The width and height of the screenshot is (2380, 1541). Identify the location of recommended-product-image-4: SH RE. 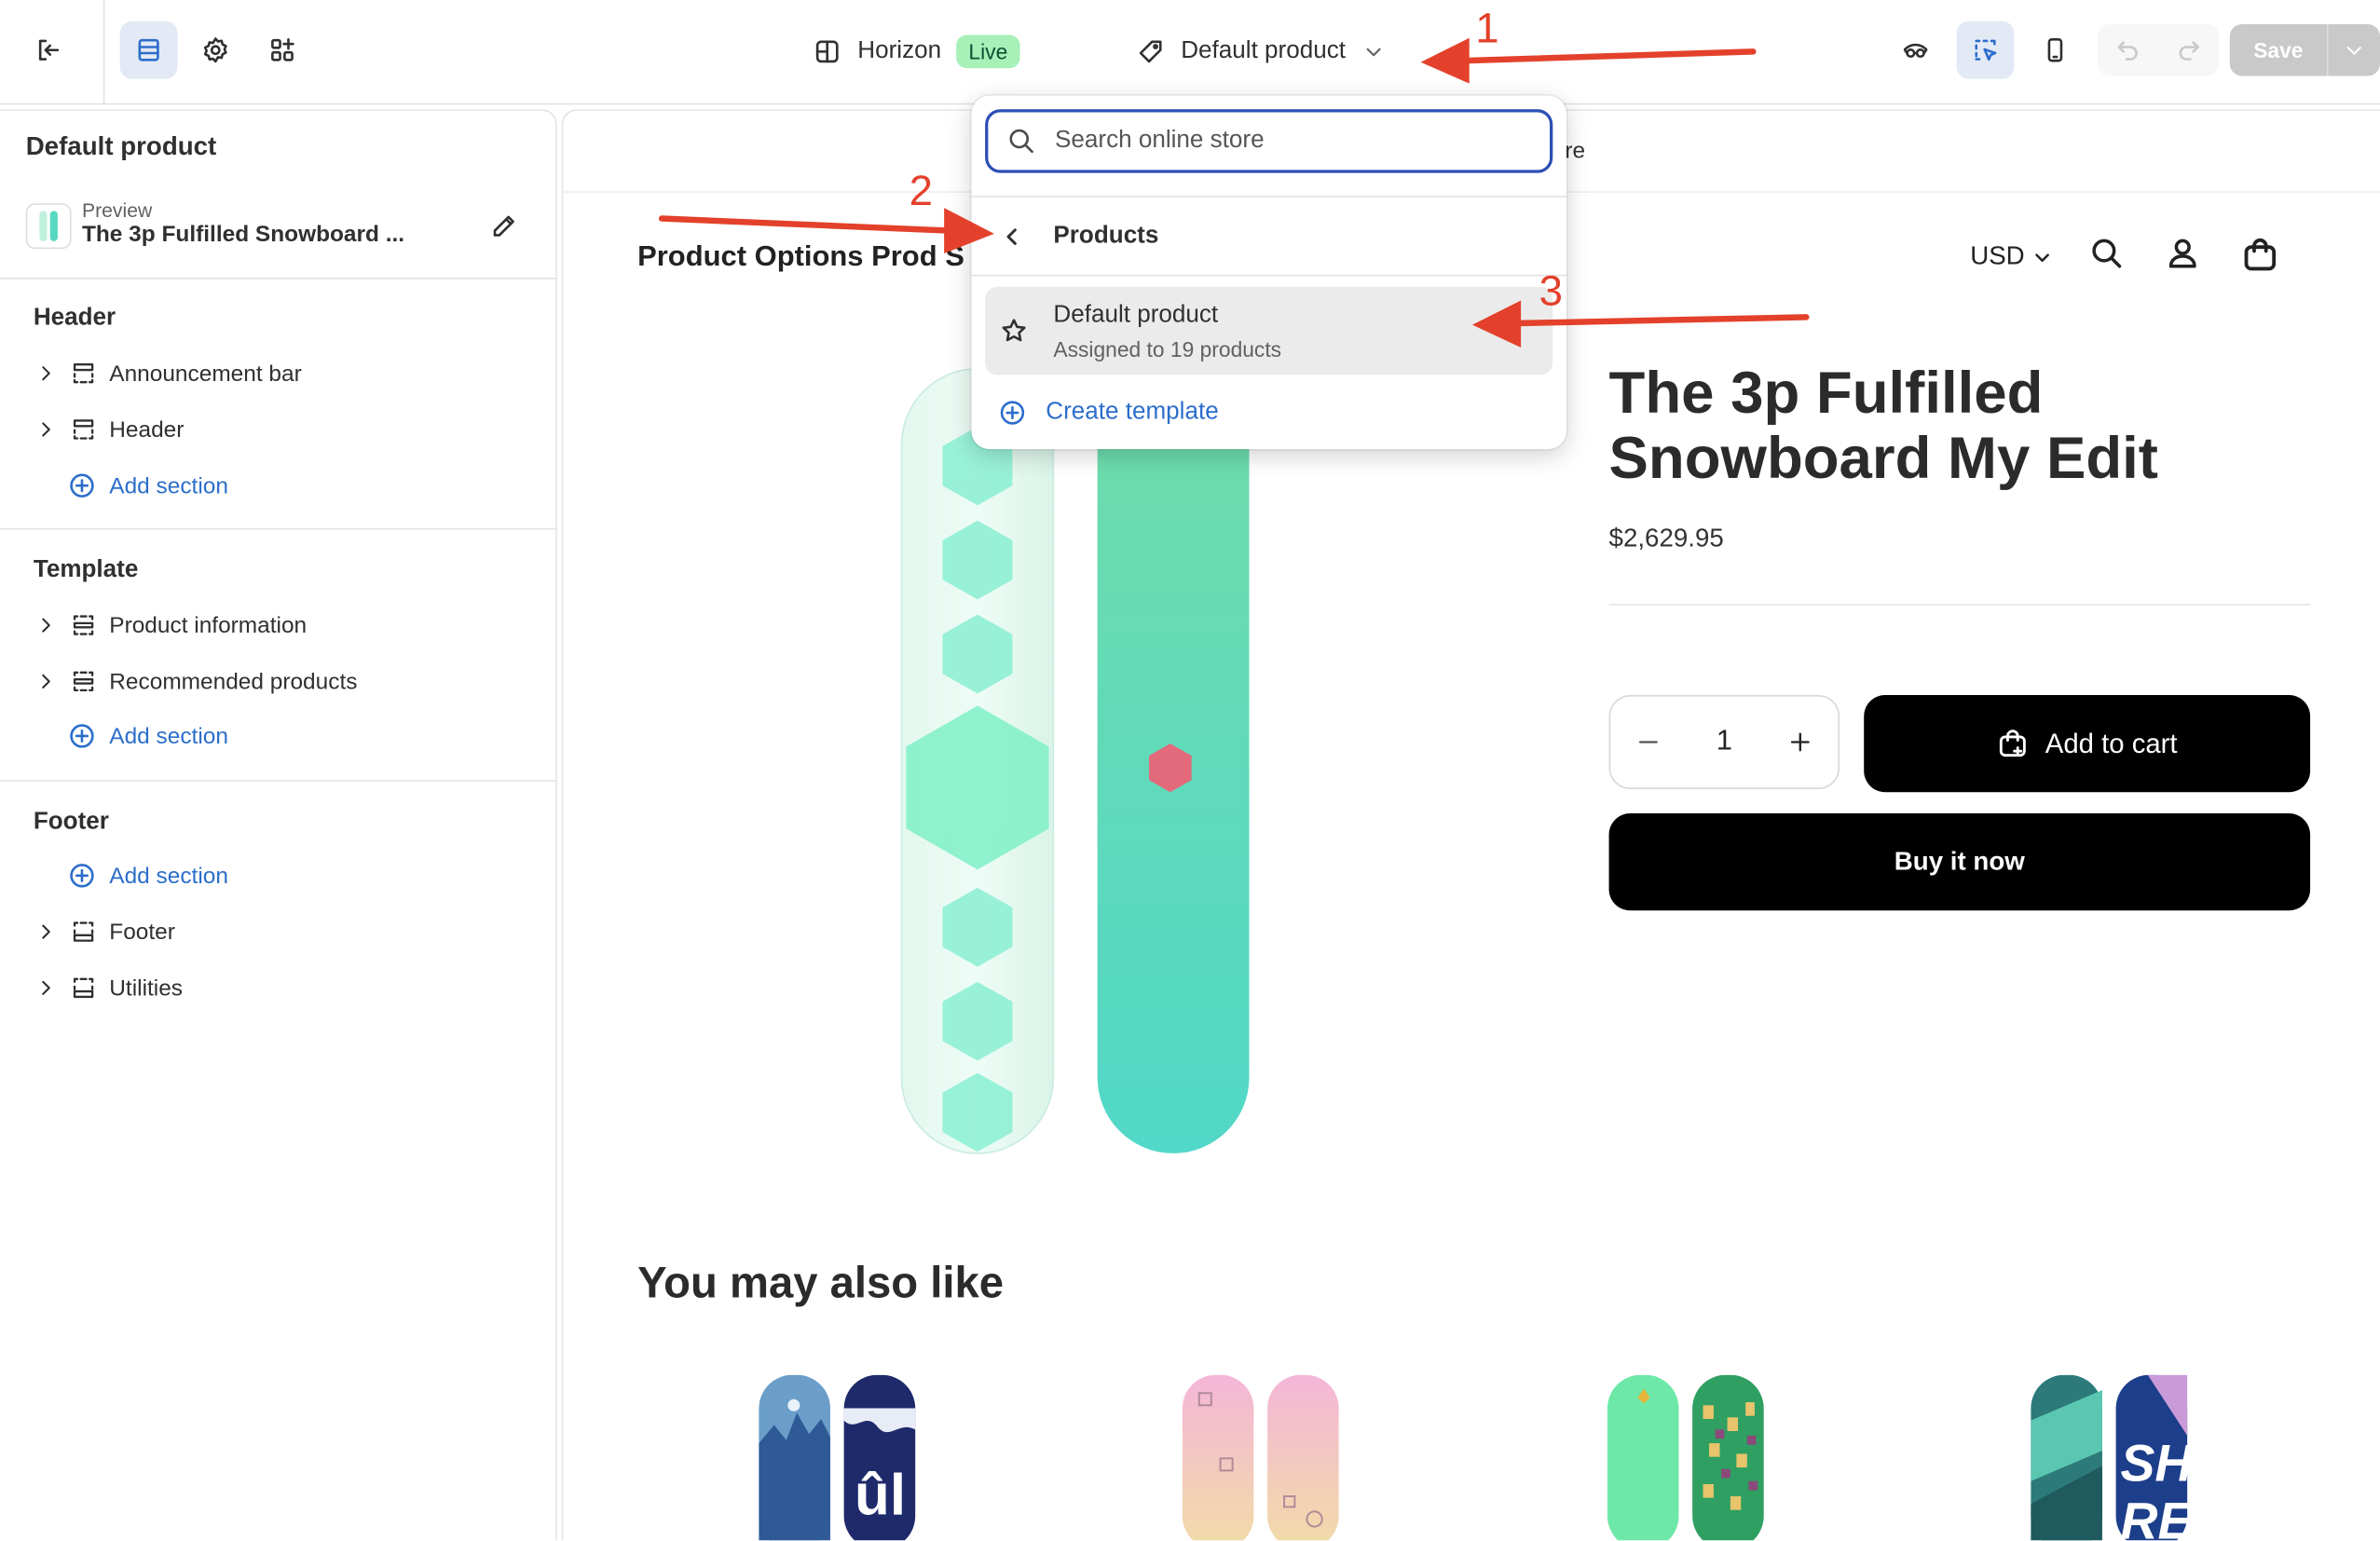
(2110, 1458).